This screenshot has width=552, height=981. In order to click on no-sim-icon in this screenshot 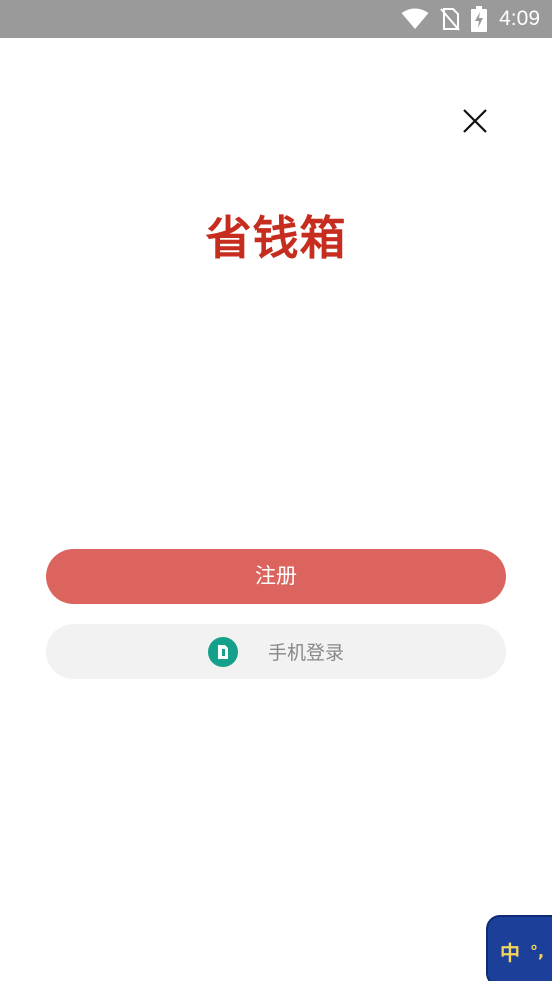, I will do `click(450, 19)`.